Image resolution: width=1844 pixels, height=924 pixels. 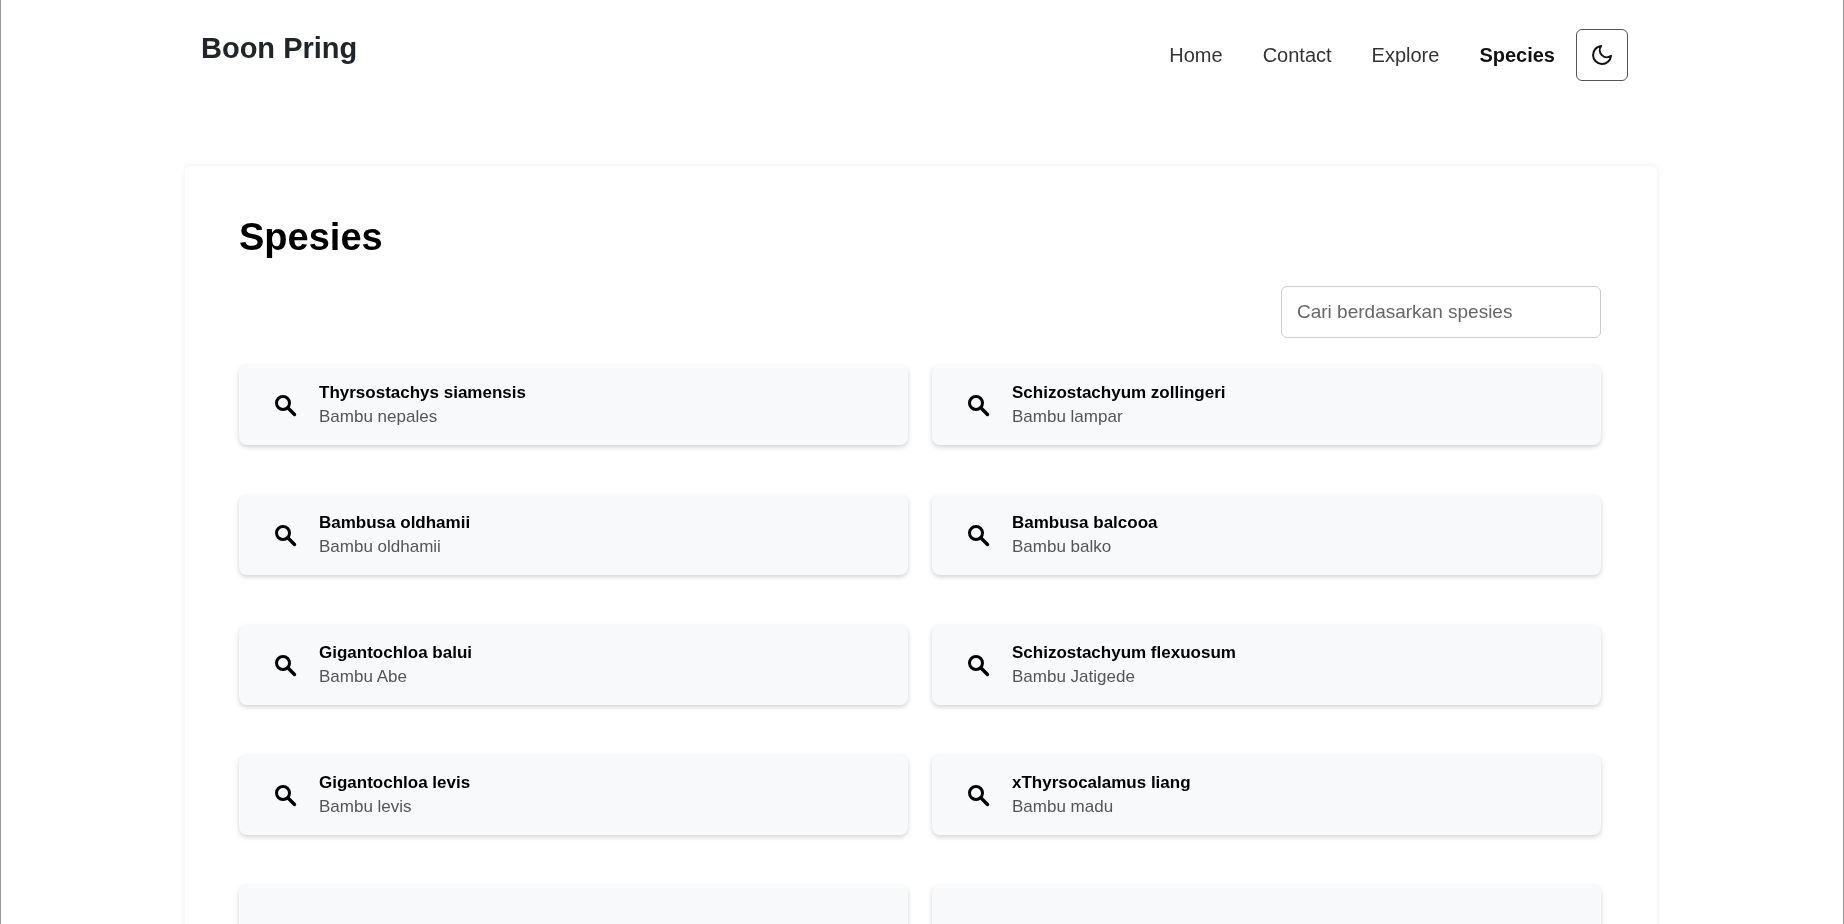 What do you see at coordinates (573, 405) in the screenshot?
I see `species-card: Thyrsostachys siamensis Bambu nepales` at bounding box center [573, 405].